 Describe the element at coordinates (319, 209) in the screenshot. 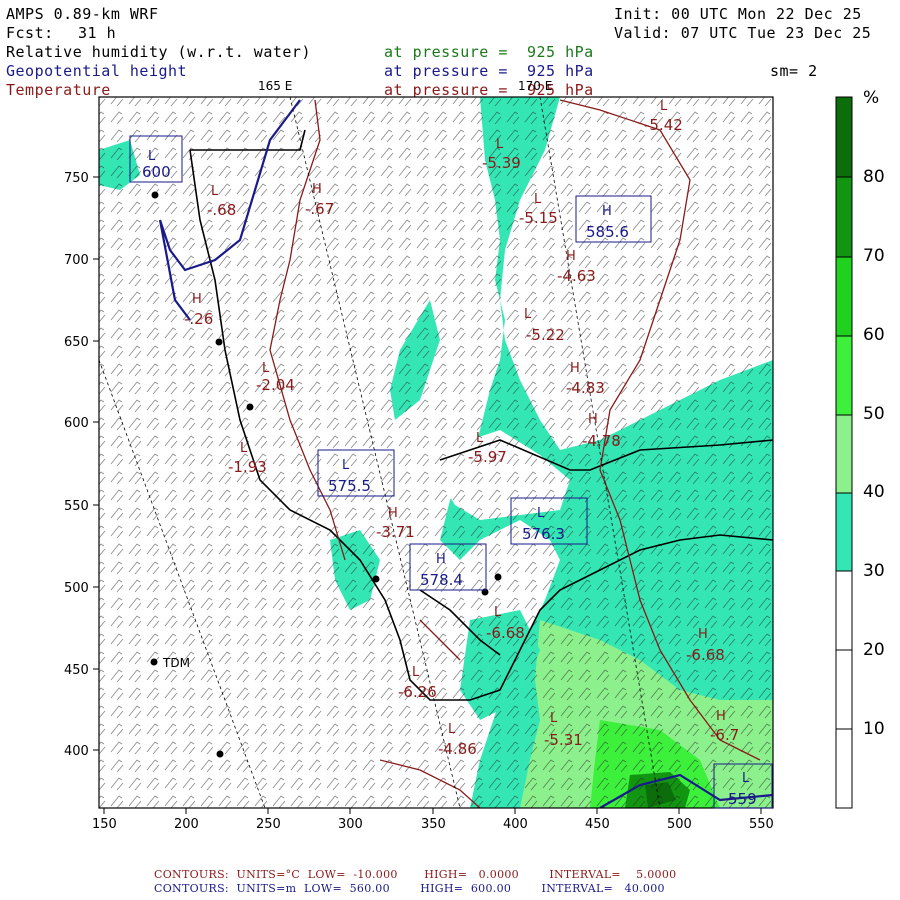

I see `temp-label-value: -.67` at that location.